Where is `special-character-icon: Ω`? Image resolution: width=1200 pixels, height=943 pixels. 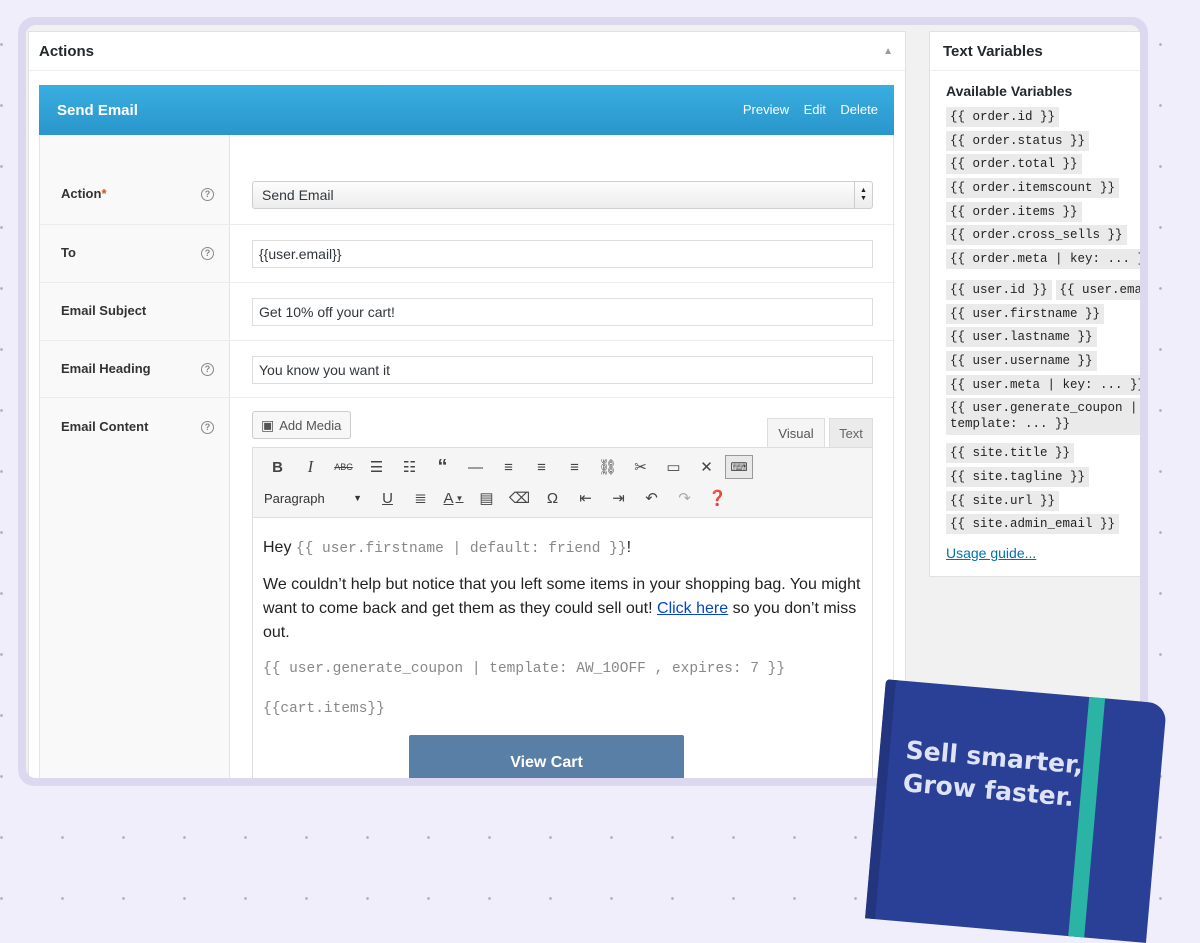 special-character-icon: Ω is located at coordinates (552, 498).